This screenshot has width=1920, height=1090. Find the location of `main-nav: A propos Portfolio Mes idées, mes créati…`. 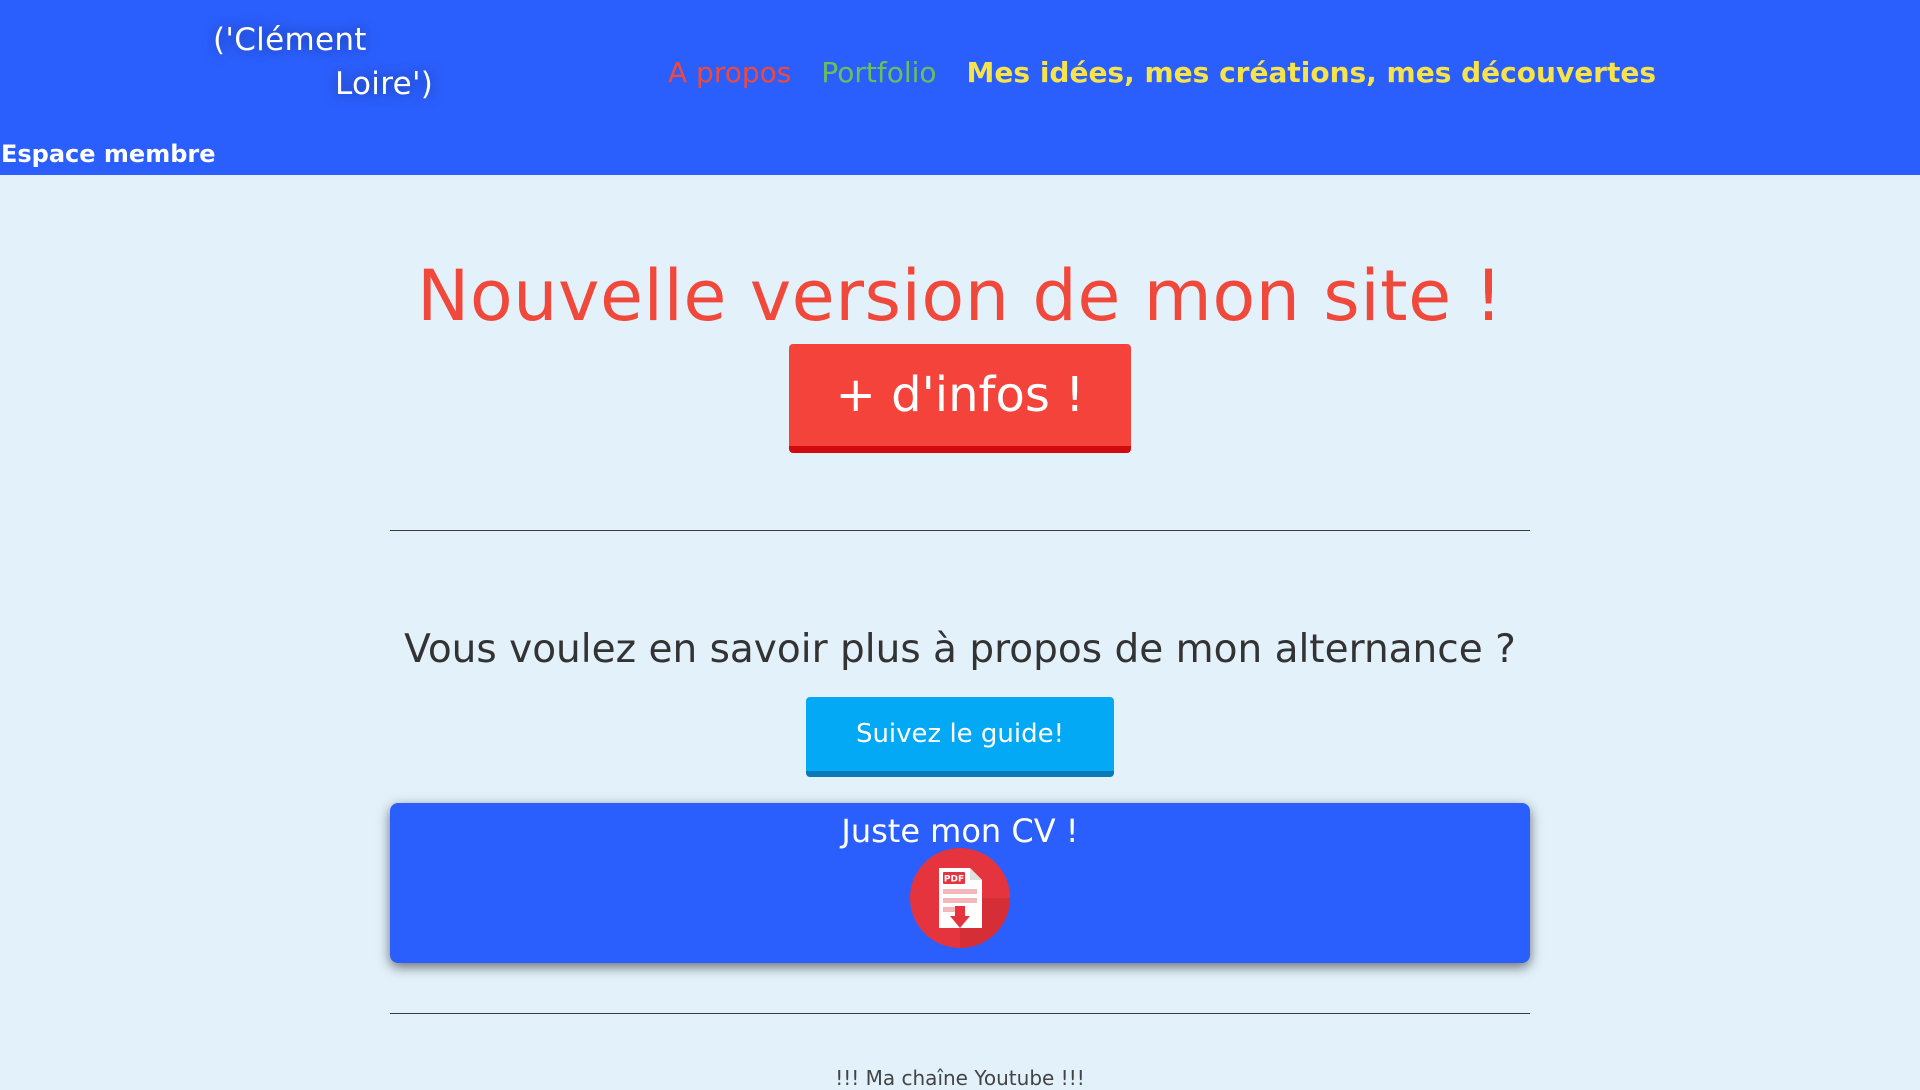

main-nav: A propos Portfolio Mes idées, mes créati… is located at coordinates (1162, 72).